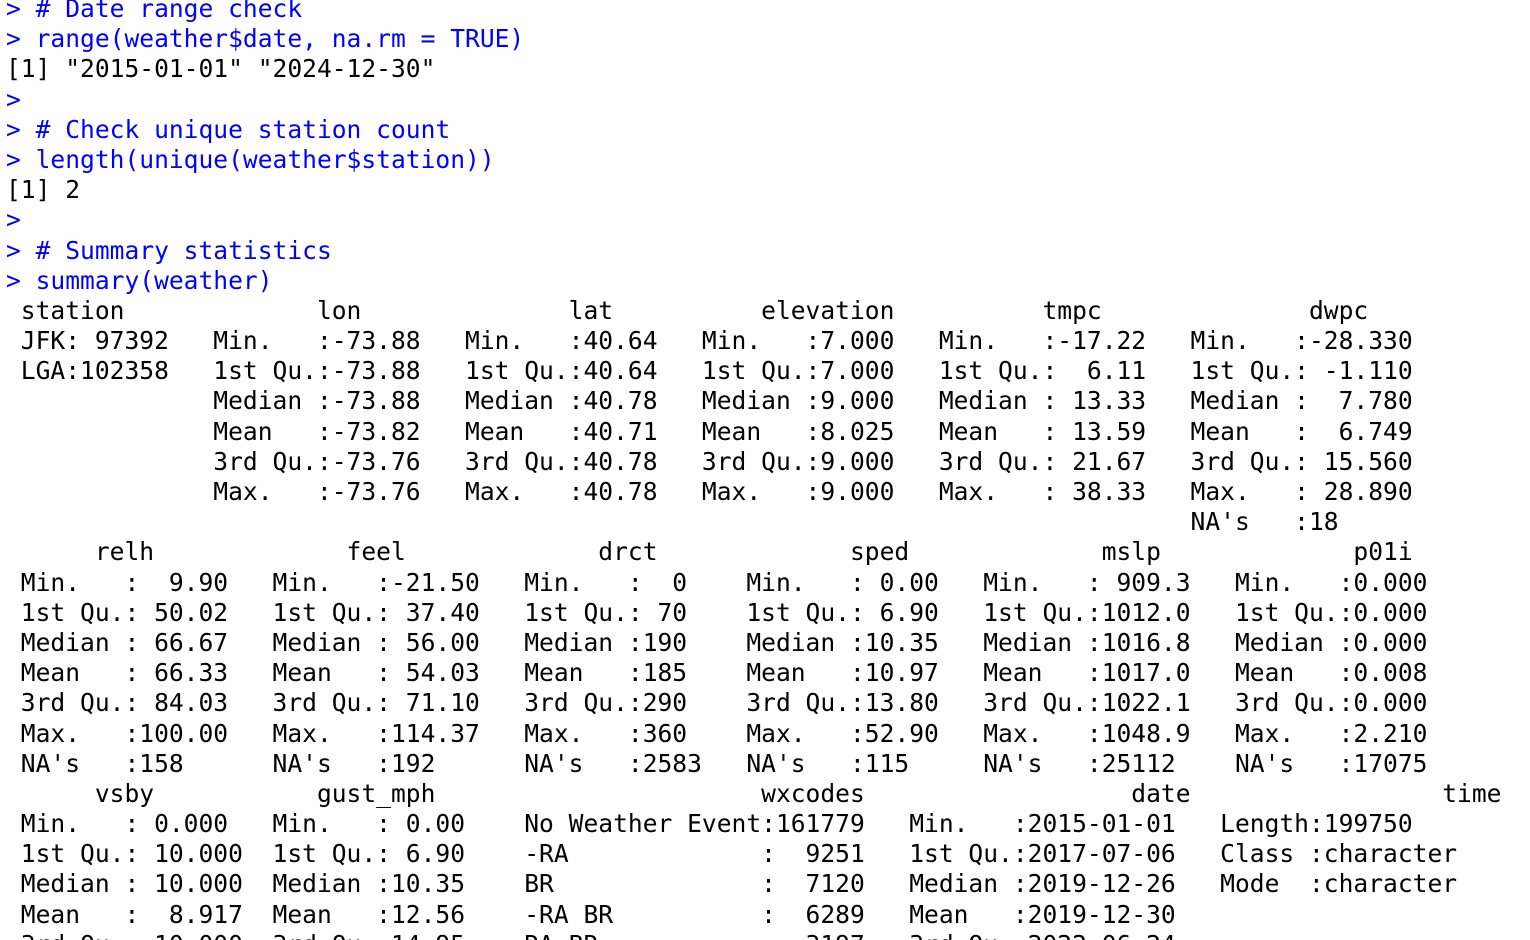  I want to click on console-line: [1] 2, so click(43, 190).